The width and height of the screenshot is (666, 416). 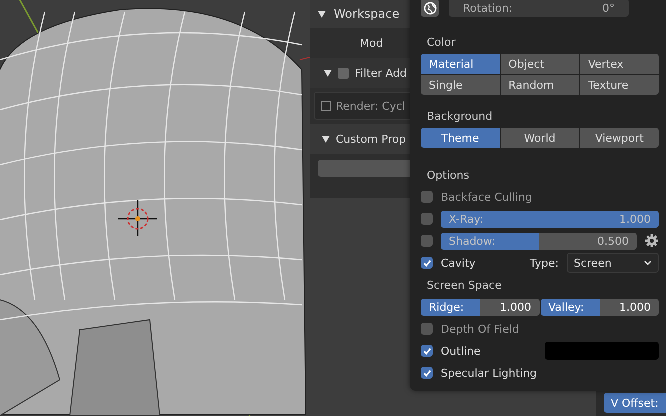 I want to click on option-label: Cavity, so click(x=458, y=263).